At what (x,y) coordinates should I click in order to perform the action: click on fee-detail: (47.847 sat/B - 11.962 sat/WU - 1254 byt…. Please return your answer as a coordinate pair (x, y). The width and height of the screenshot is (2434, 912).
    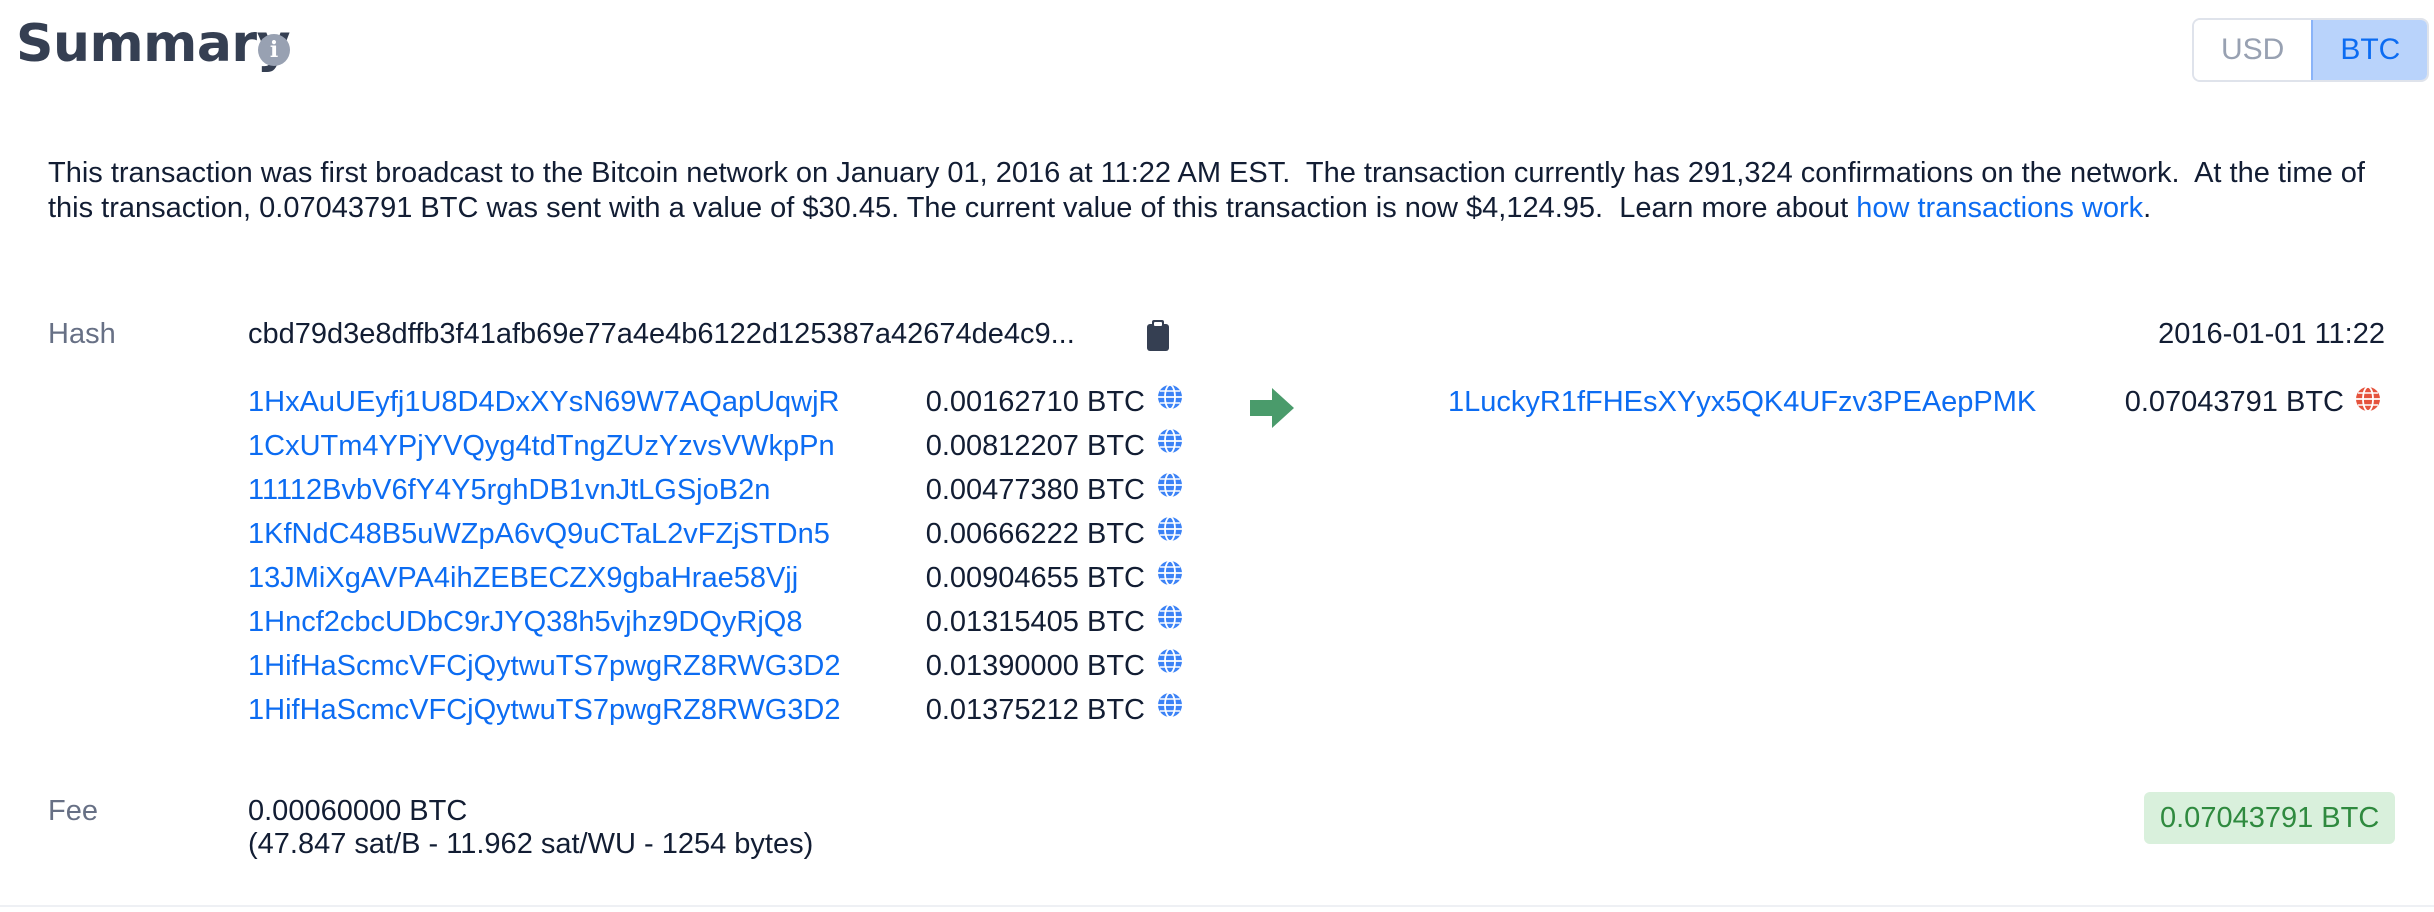
    Looking at the image, I should click on (531, 844).